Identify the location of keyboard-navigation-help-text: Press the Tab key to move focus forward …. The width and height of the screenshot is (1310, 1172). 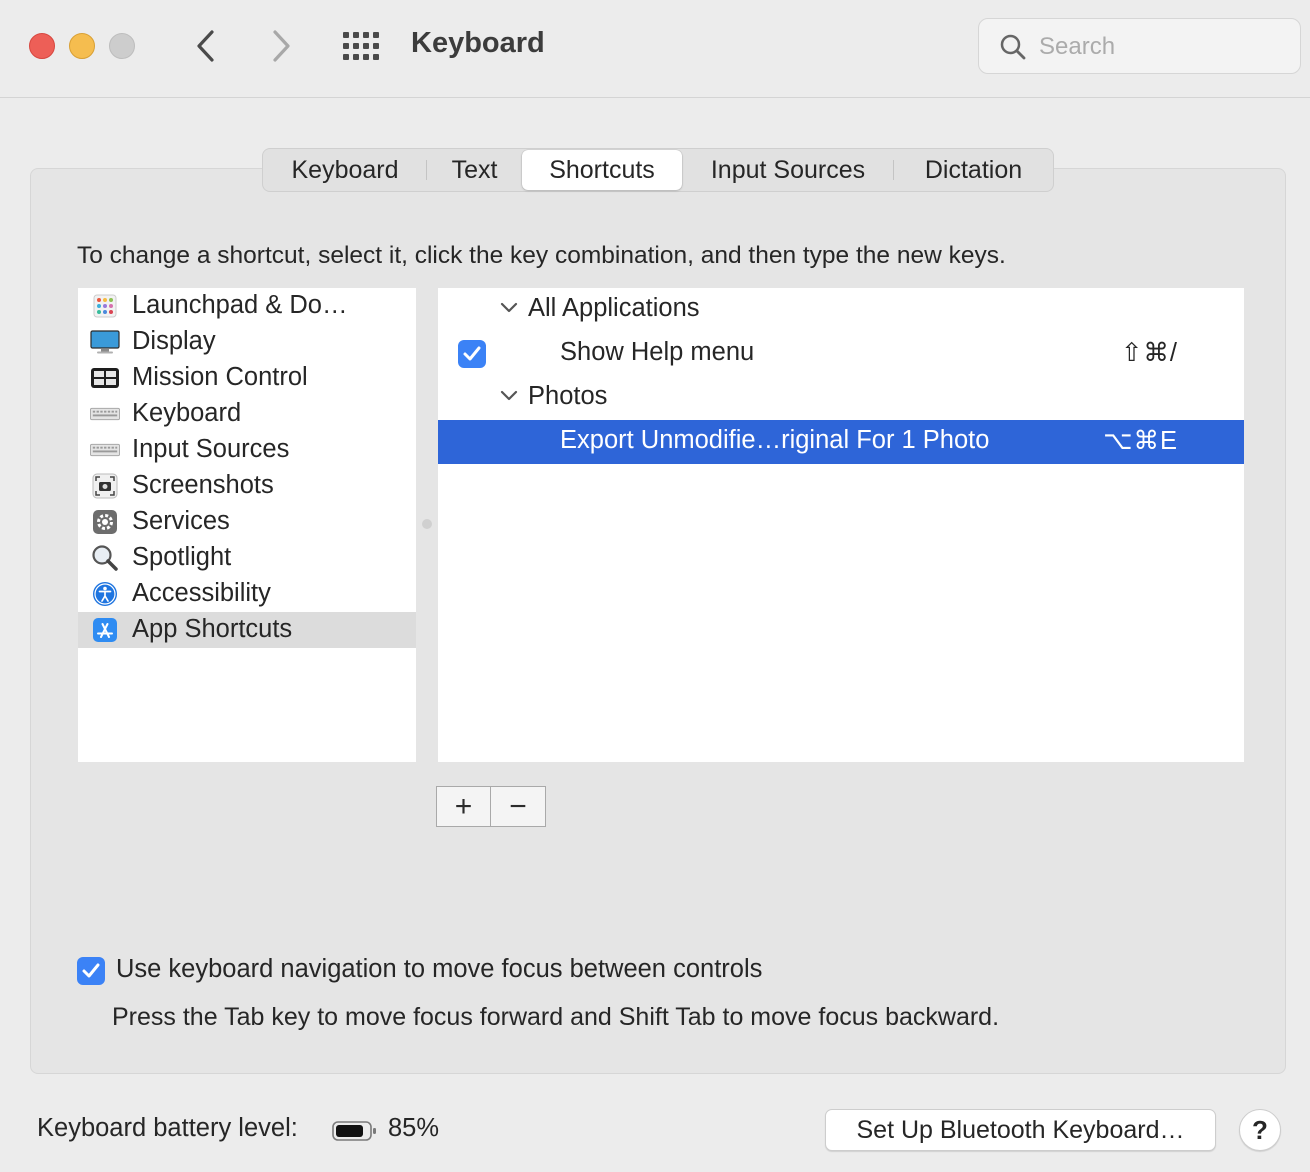
(556, 1017).